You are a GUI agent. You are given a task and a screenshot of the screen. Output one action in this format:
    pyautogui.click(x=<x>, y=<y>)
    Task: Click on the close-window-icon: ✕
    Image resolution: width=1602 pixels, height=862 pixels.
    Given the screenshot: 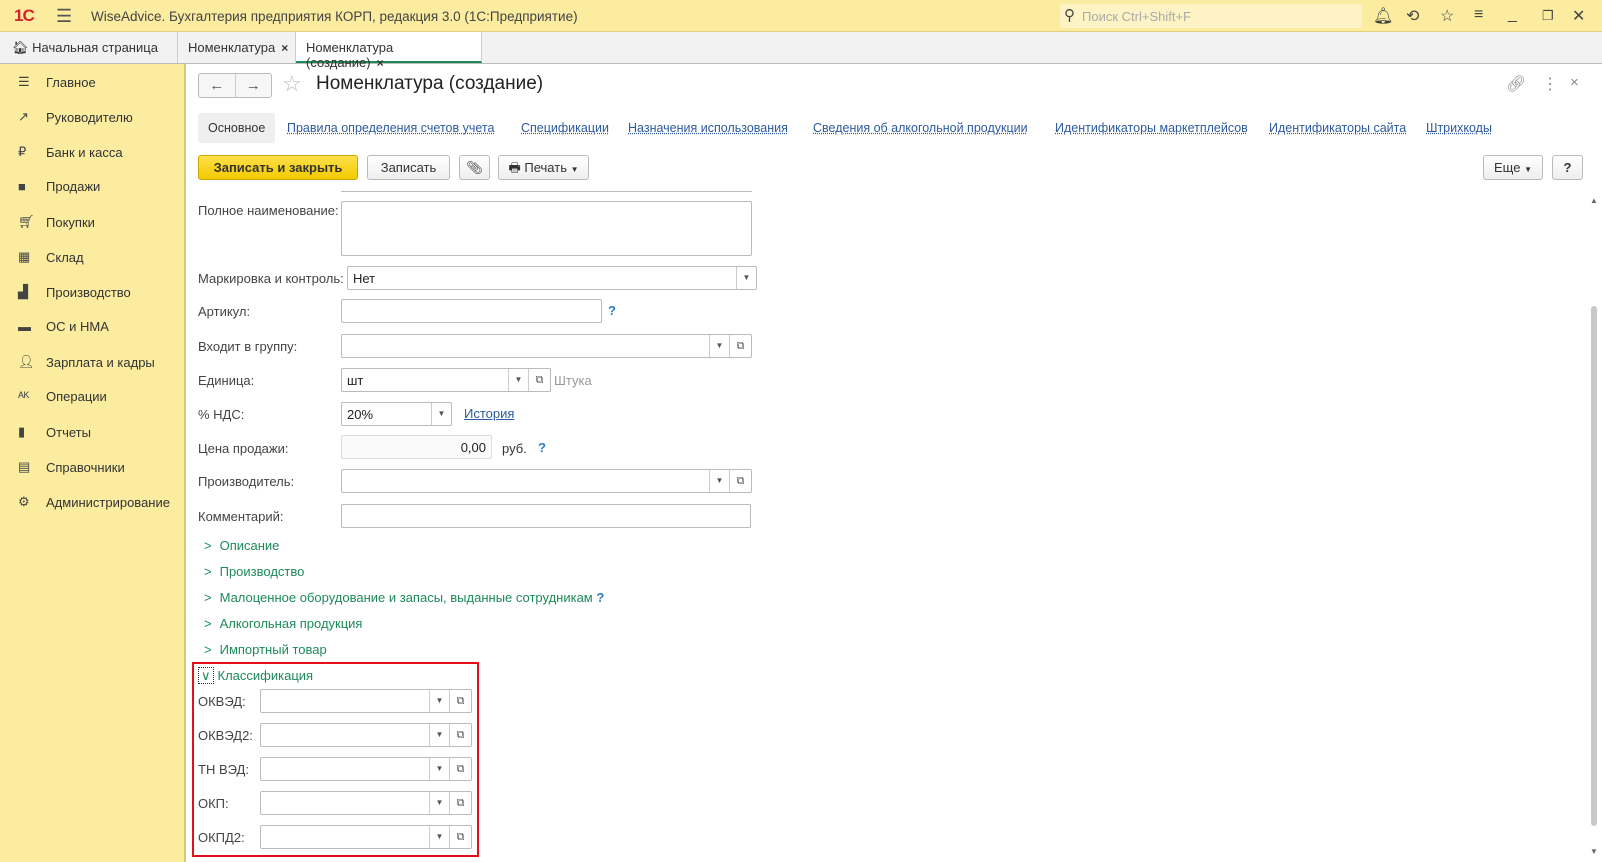 What is the action you would take?
    pyautogui.click(x=1578, y=16)
    